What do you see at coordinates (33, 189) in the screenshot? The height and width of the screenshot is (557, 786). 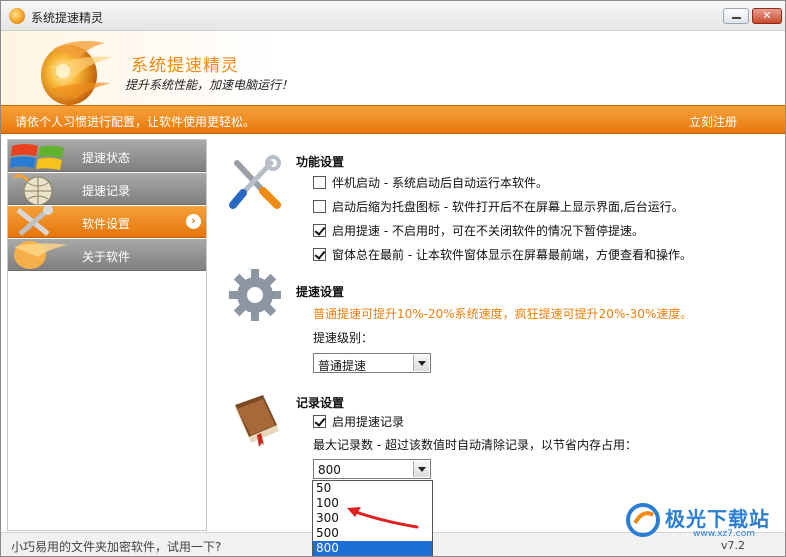 I see `globe-icon` at bounding box center [33, 189].